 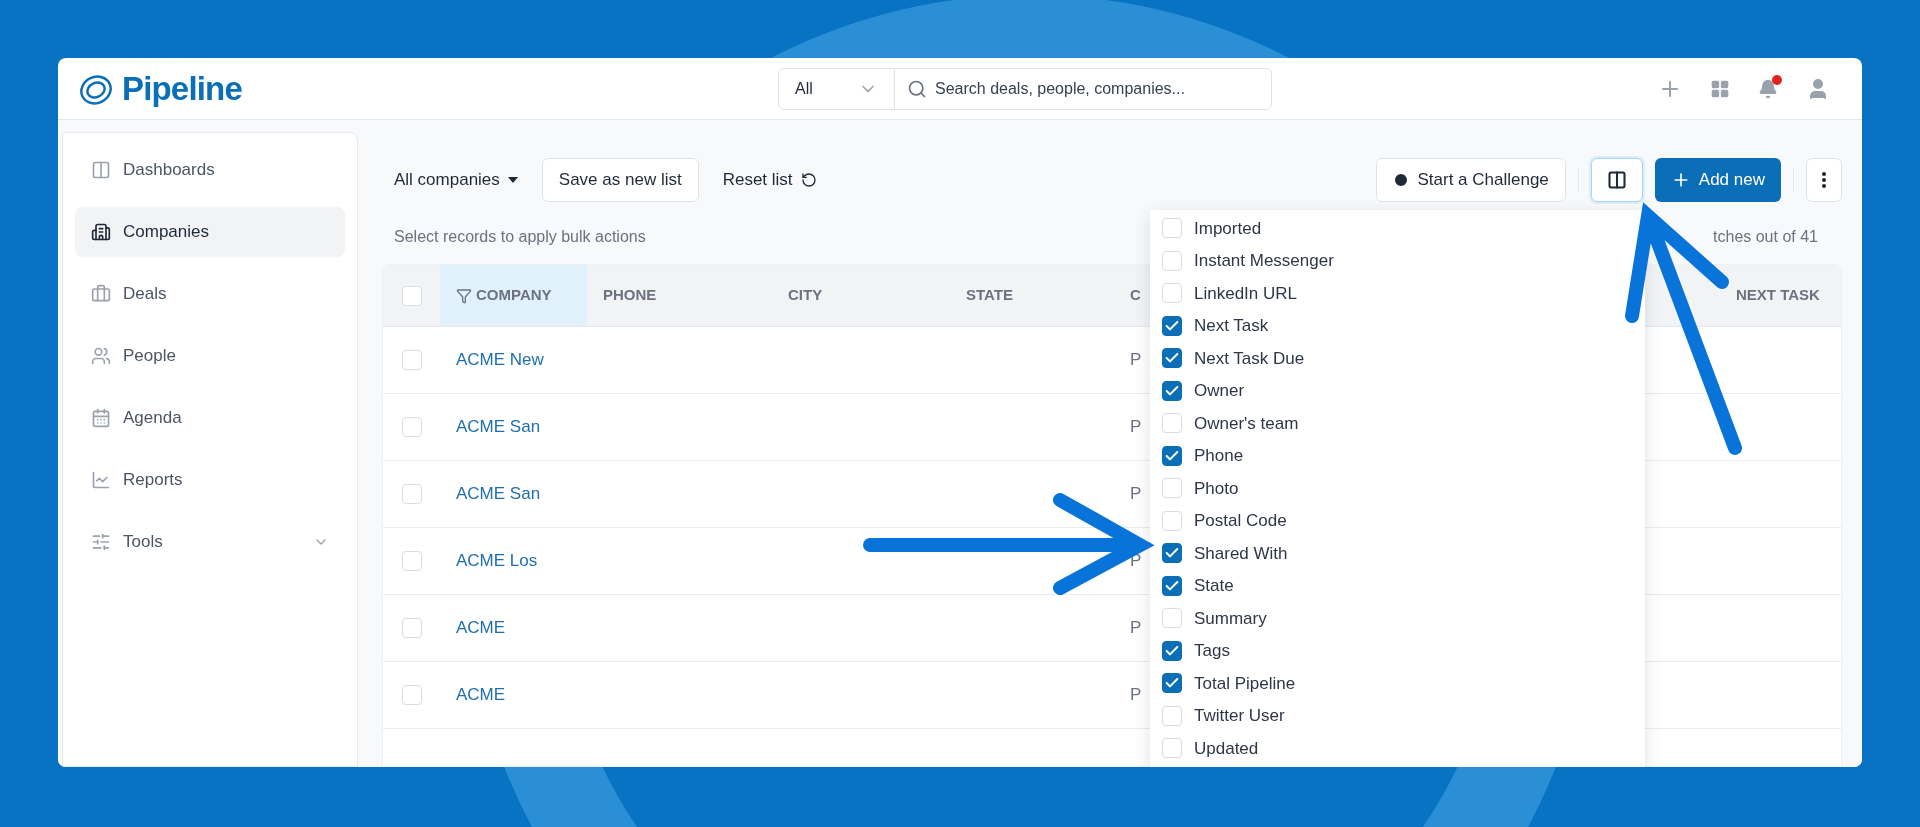 What do you see at coordinates (1766, 237) in the screenshot?
I see `match-count: tches out of 41` at bounding box center [1766, 237].